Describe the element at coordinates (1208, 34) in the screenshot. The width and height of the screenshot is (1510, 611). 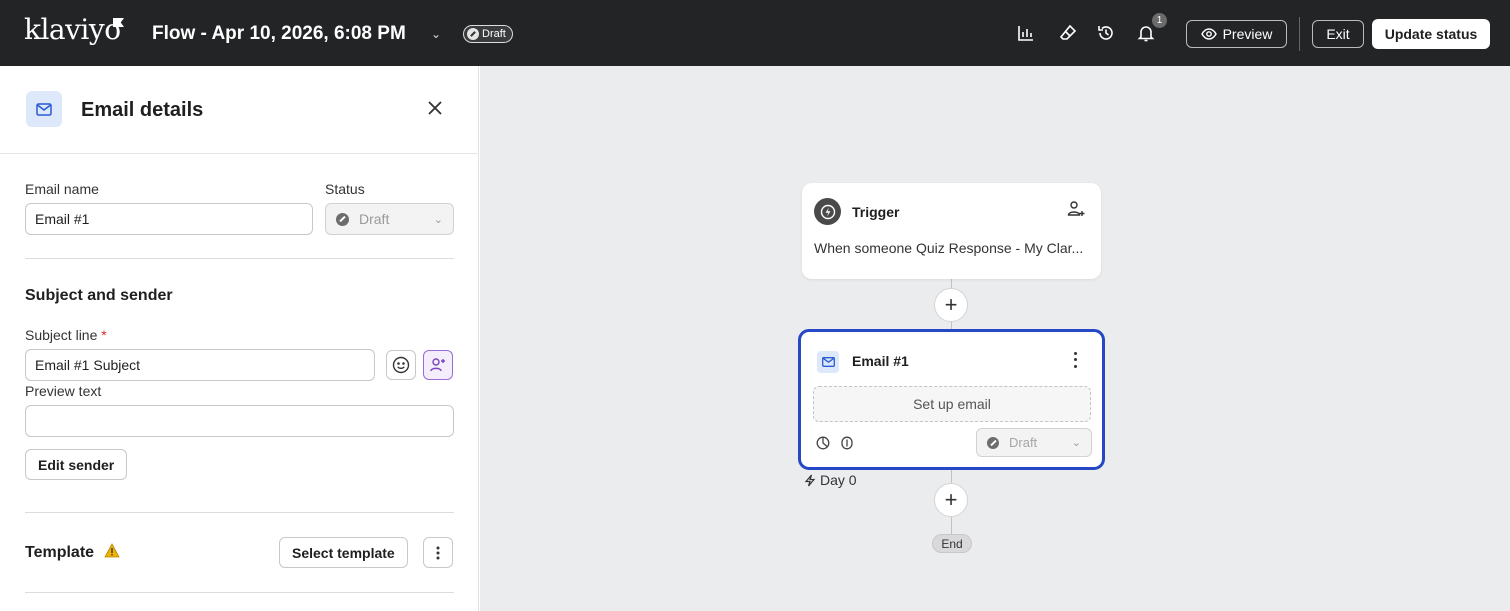
I see `eye-icon` at that location.